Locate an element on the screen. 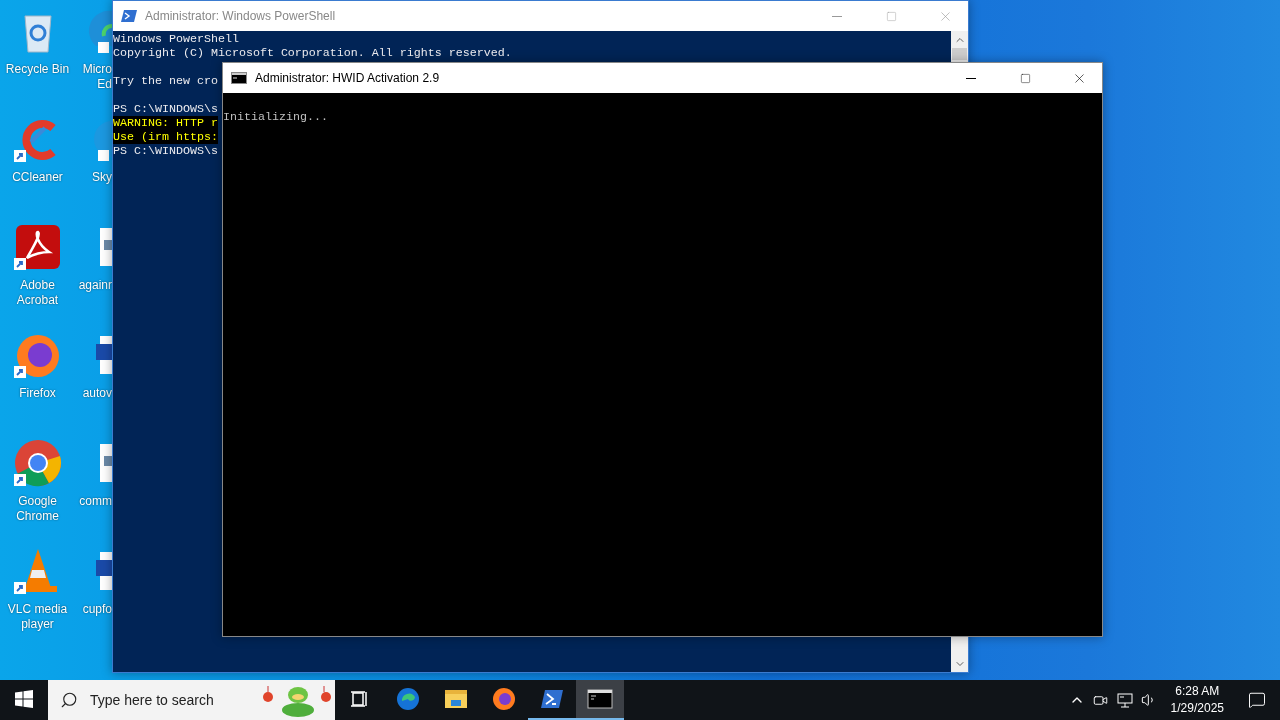  task-view-icon is located at coordinates (360, 699).